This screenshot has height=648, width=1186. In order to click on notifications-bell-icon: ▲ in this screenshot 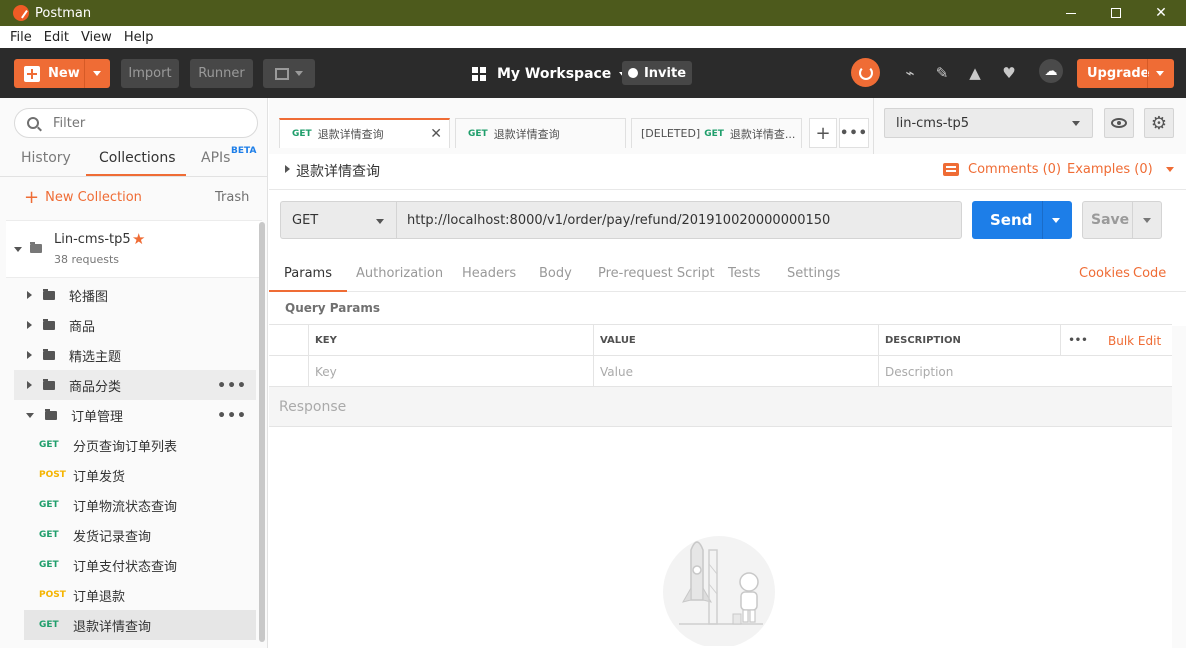, I will do `click(975, 73)`.